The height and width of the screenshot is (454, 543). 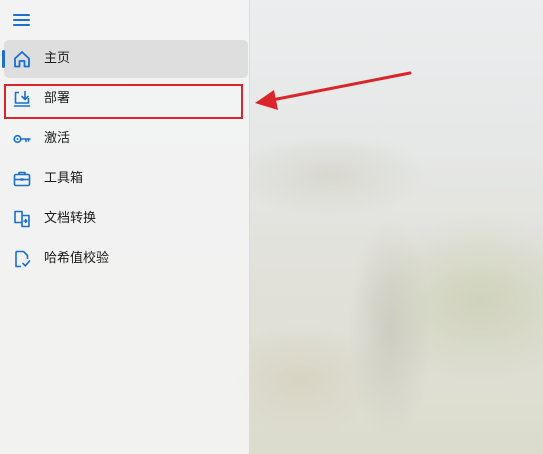 What do you see at coordinates (125, 59) in the screenshot?
I see `sidebar-item-home: 主页` at bounding box center [125, 59].